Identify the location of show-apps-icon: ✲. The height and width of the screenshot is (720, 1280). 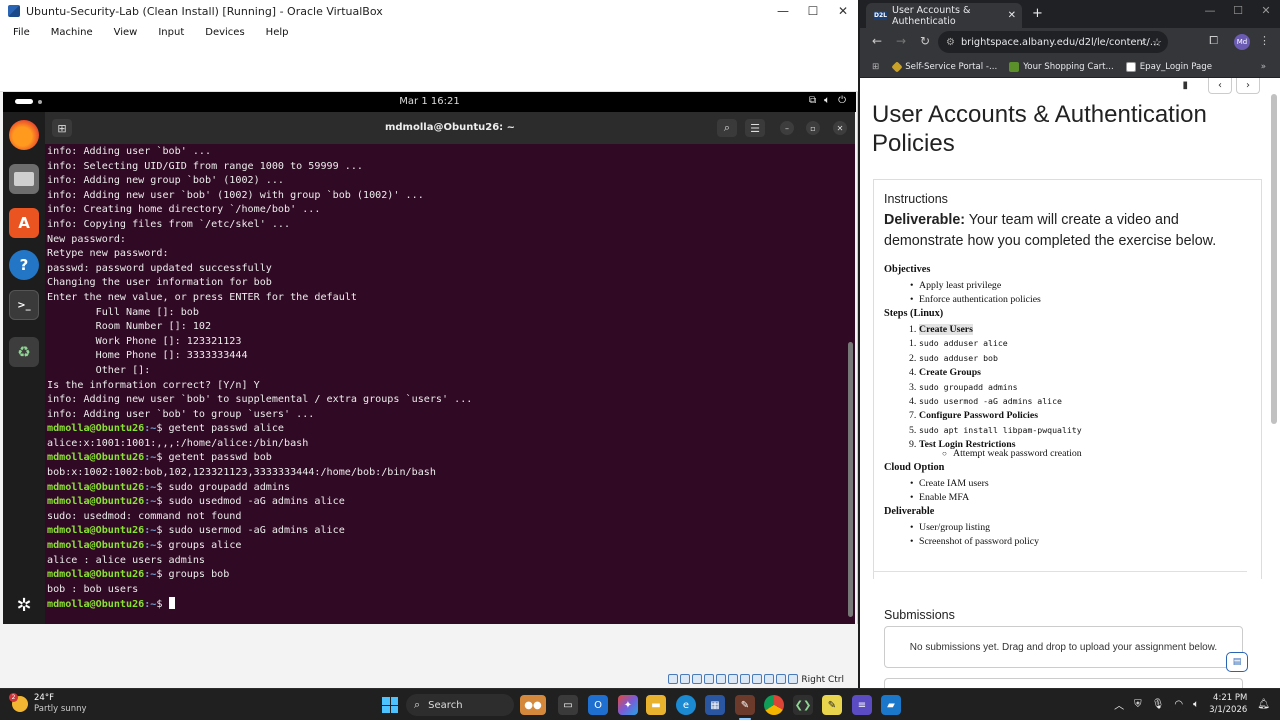
(24, 605).